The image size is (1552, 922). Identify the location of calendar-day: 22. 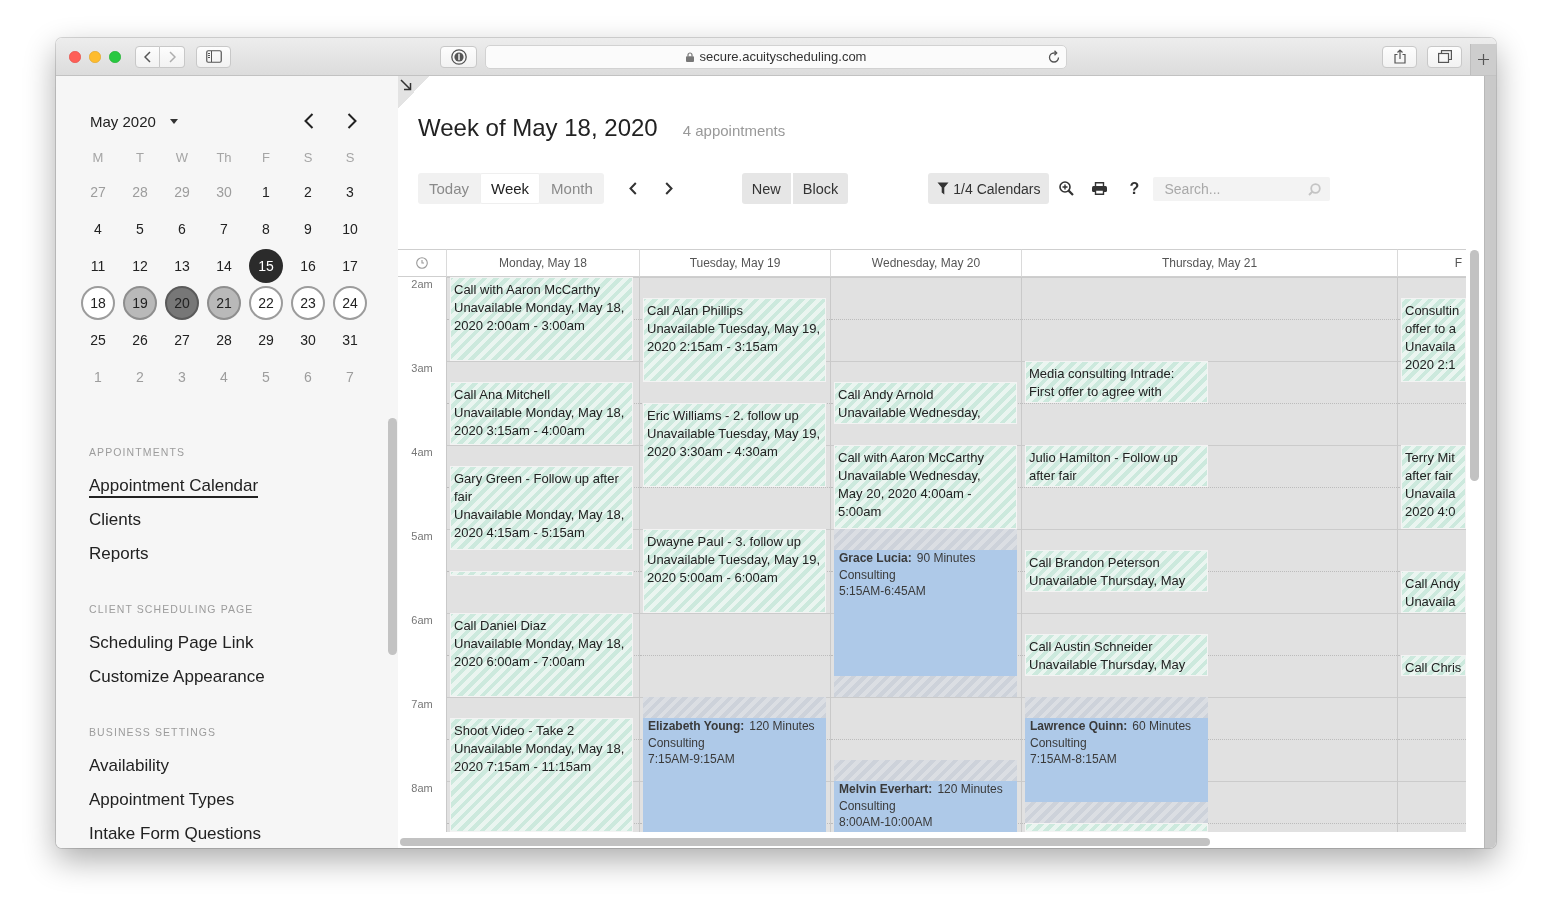
(266, 302).